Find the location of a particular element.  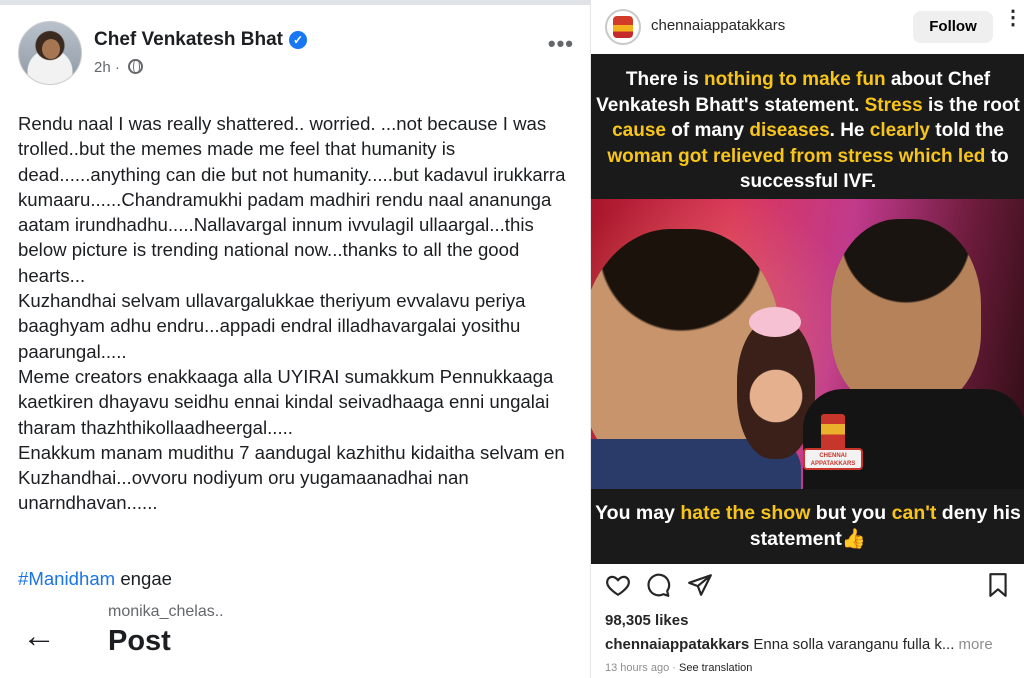

hashtag-suffix: engae is located at coordinates (144, 578).